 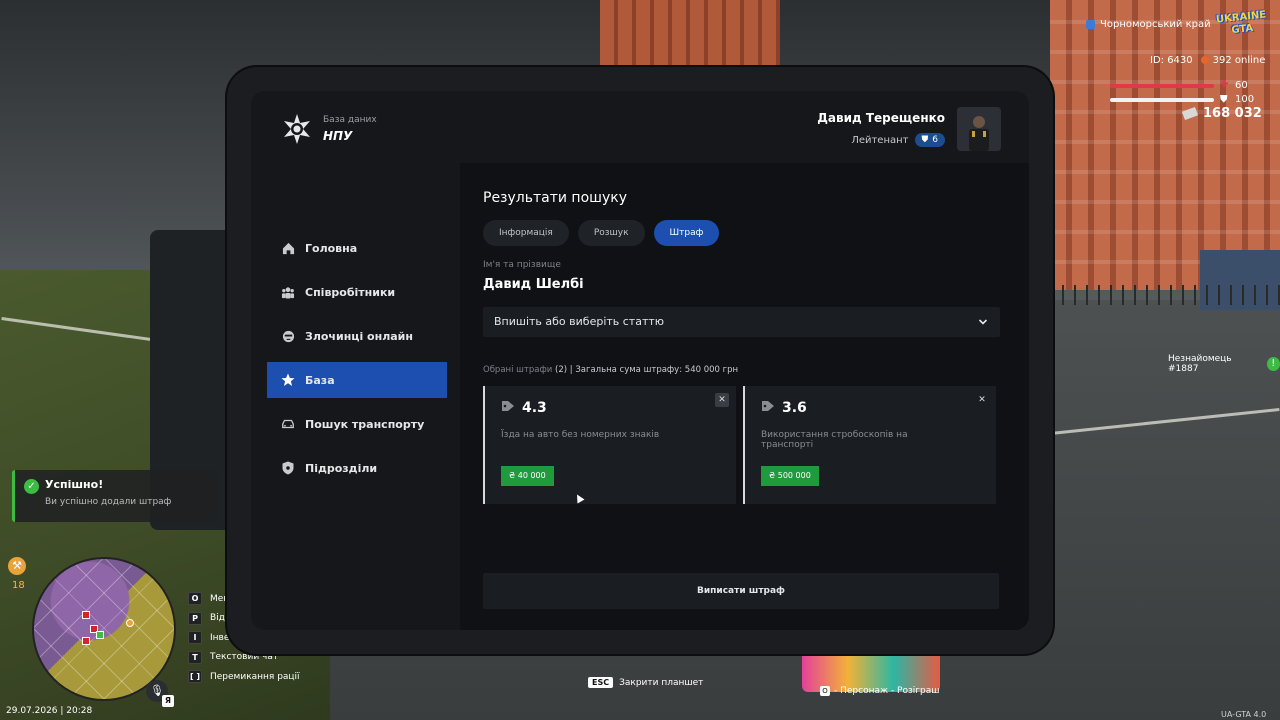 I want to click on close-tablet-hint: ESC Закрити планшет, so click(x=645, y=682).